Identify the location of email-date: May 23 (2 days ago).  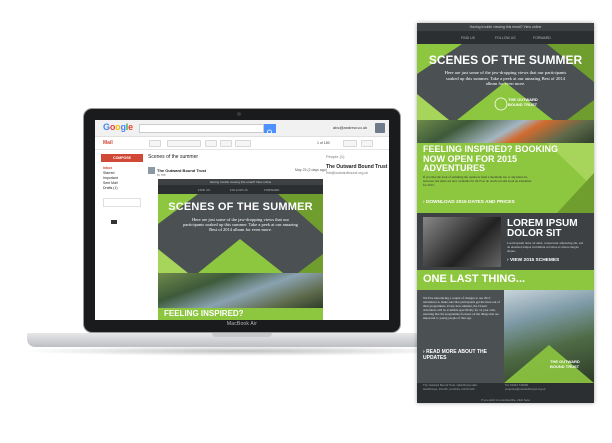
(311, 170).